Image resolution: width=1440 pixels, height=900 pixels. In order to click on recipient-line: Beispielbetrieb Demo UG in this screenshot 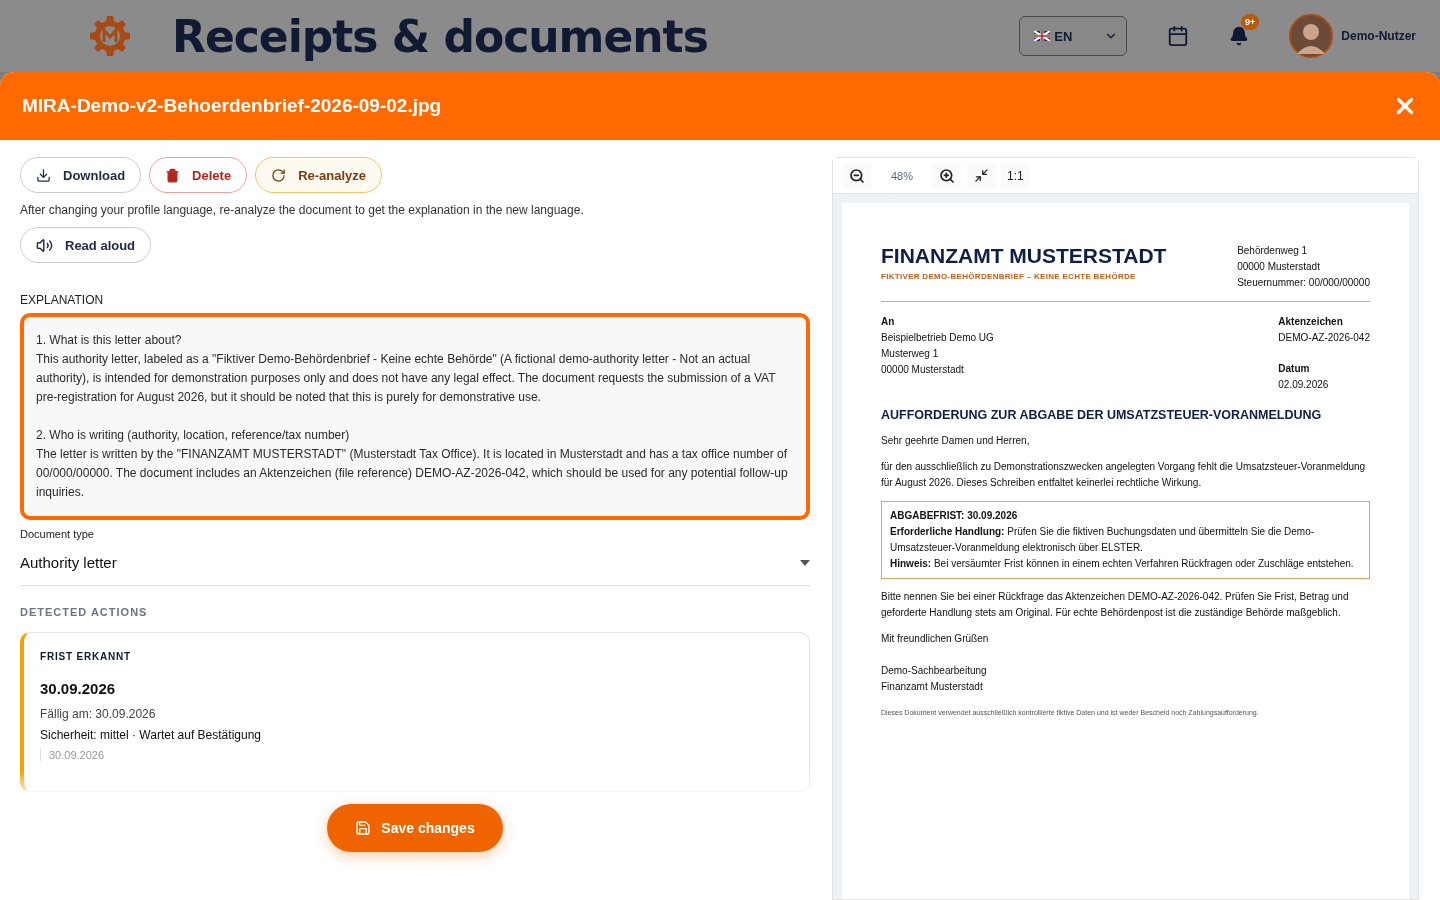, I will do `click(937, 338)`.